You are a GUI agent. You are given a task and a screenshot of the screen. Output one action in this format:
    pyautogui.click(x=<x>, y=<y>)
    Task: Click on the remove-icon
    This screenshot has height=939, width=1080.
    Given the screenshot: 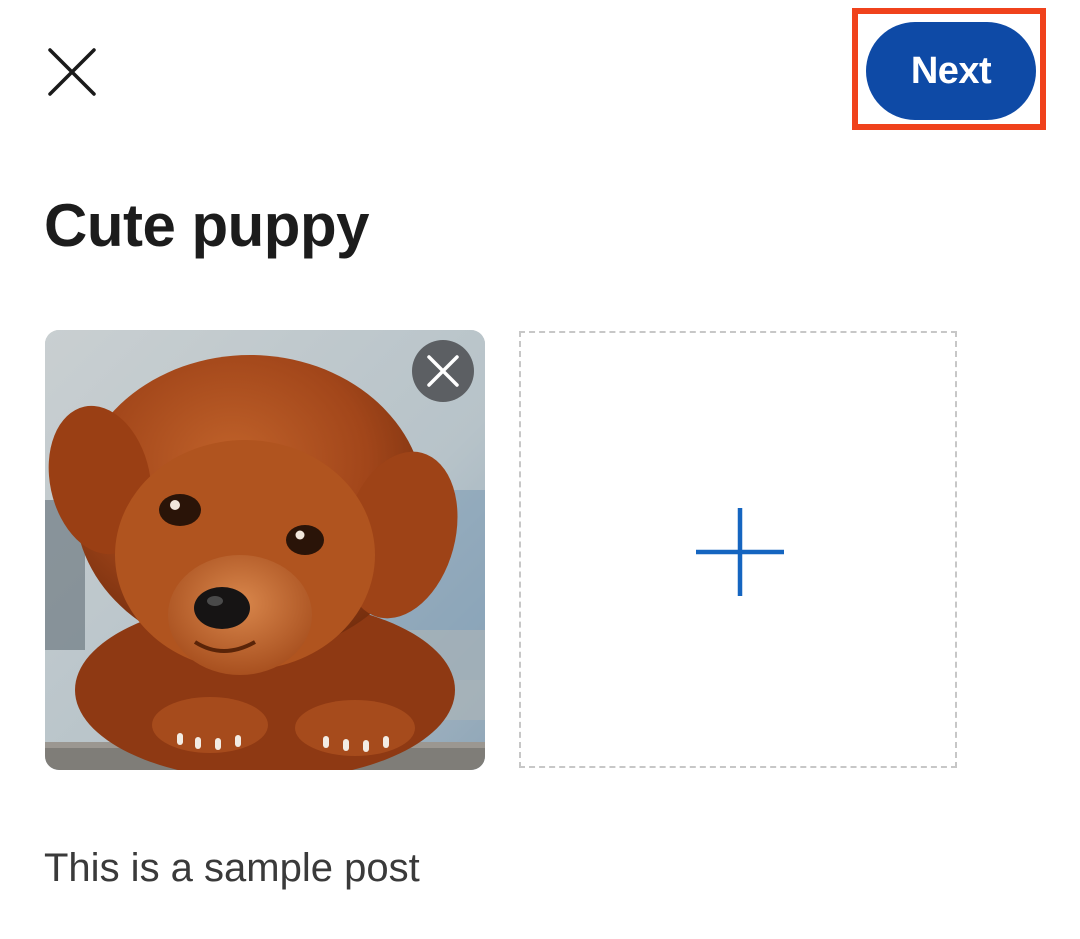 What is the action you would take?
    pyautogui.click(x=443, y=371)
    